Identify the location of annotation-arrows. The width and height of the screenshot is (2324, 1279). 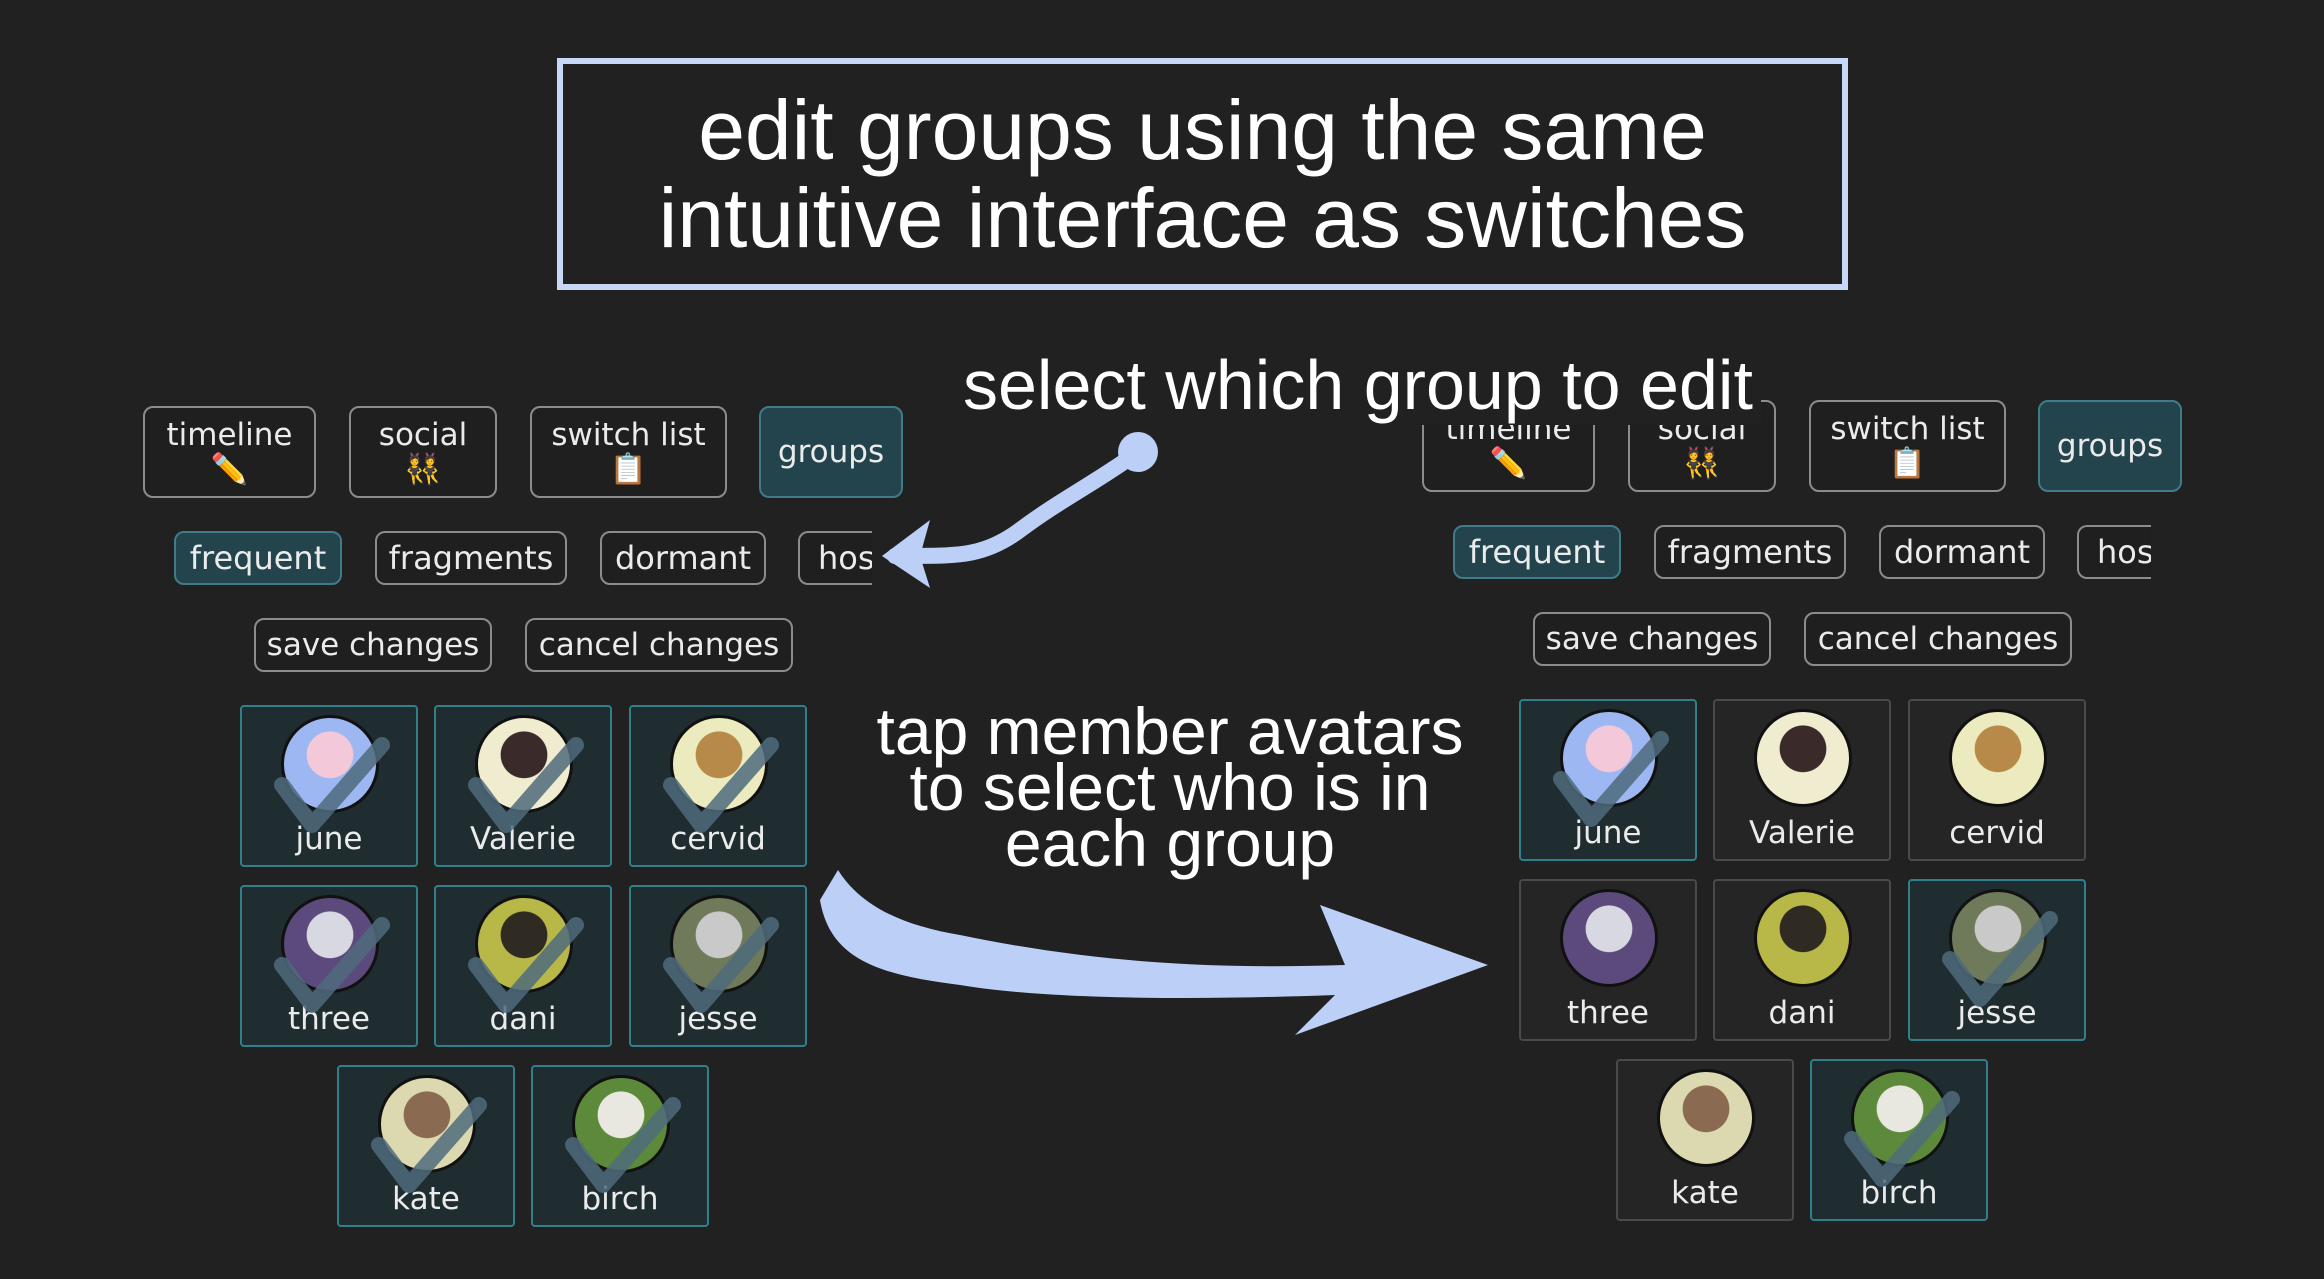
(1154, 733).